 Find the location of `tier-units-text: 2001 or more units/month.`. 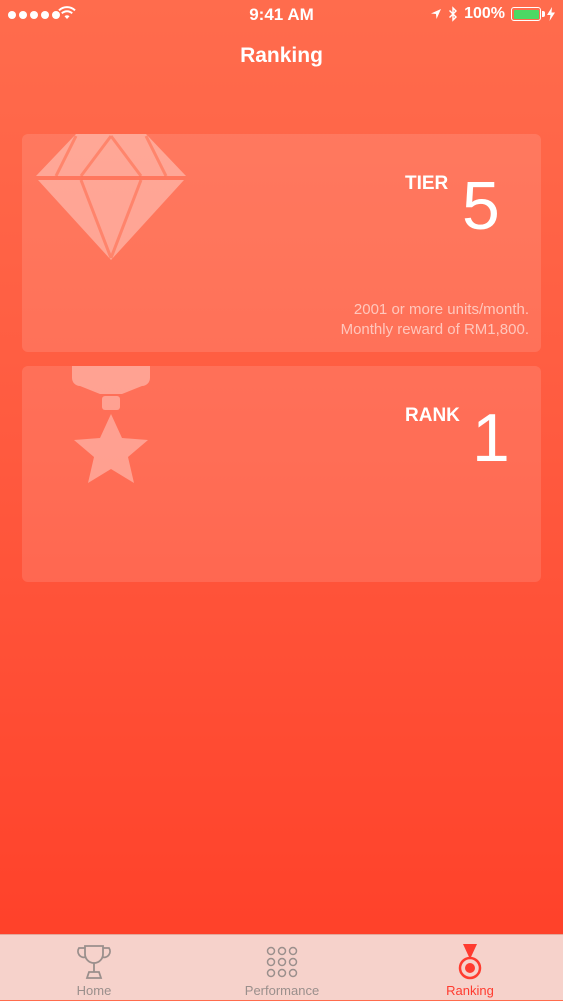

tier-units-text: 2001 or more units/month. is located at coordinates (441, 309).